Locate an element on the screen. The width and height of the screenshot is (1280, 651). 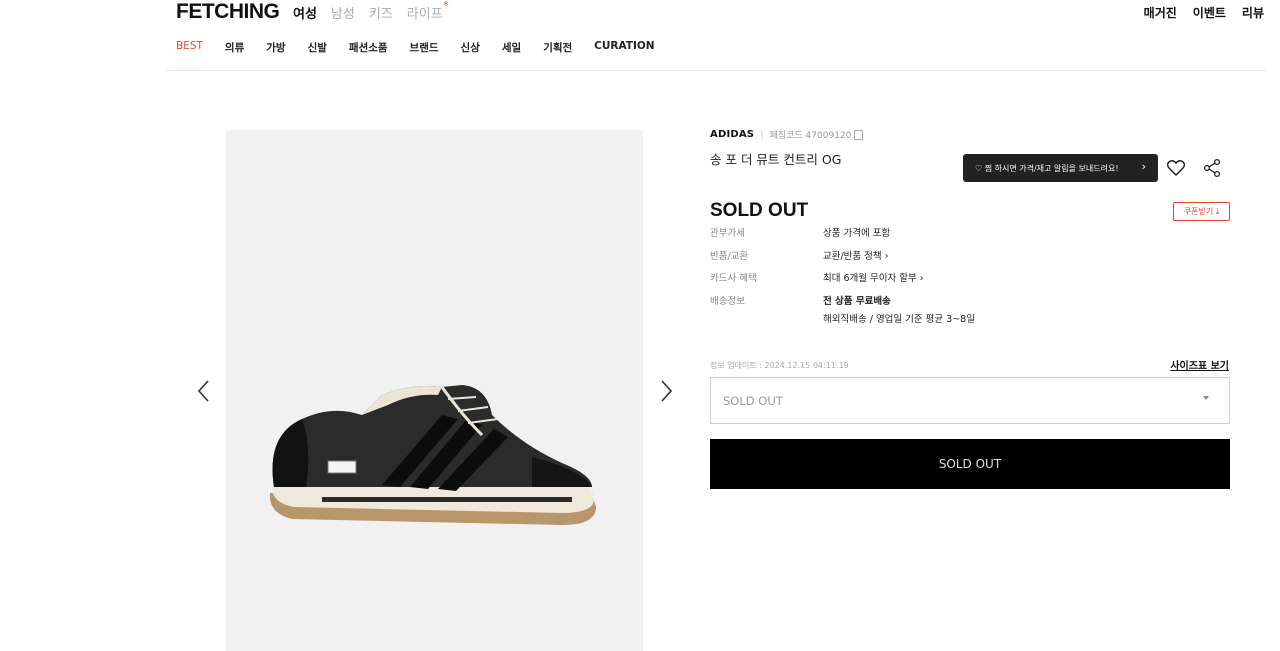
site-logo: FETCHING is located at coordinates (228, 12).